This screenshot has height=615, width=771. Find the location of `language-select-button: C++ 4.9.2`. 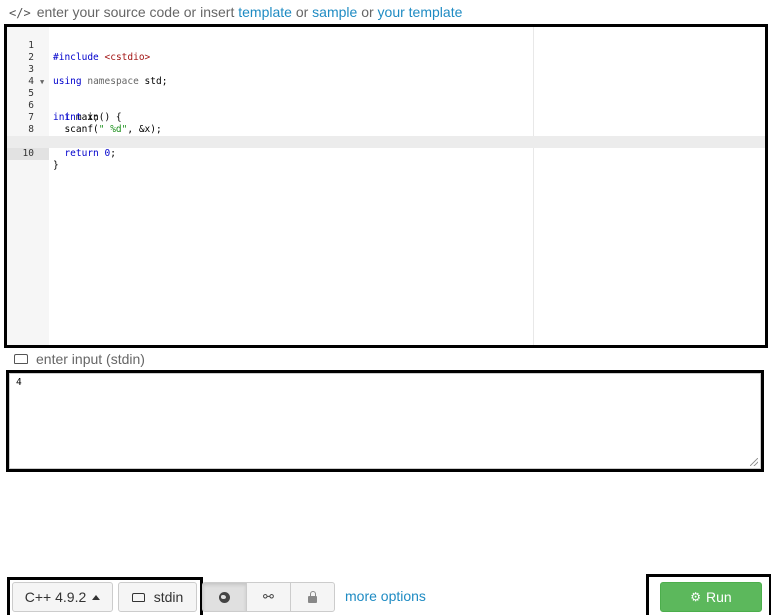

language-select-button: C++ 4.9.2 is located at coordinates (62, 597).